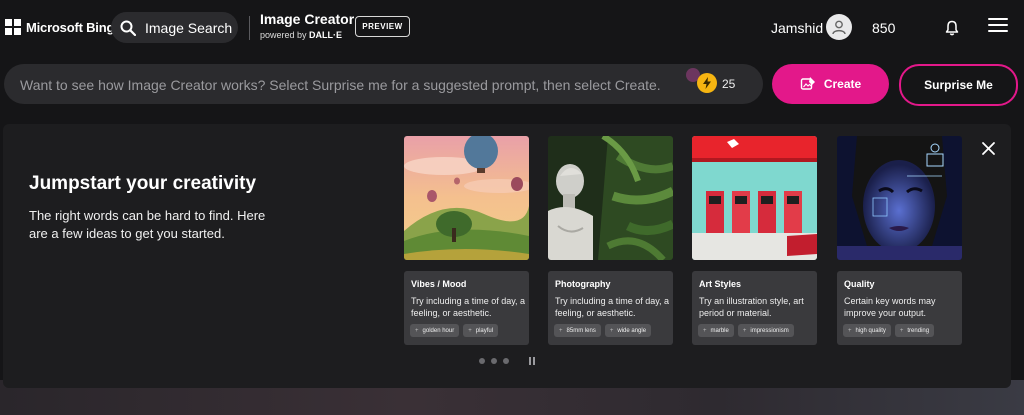  I want to click on tag-trending: + trending, so click(914, 330).